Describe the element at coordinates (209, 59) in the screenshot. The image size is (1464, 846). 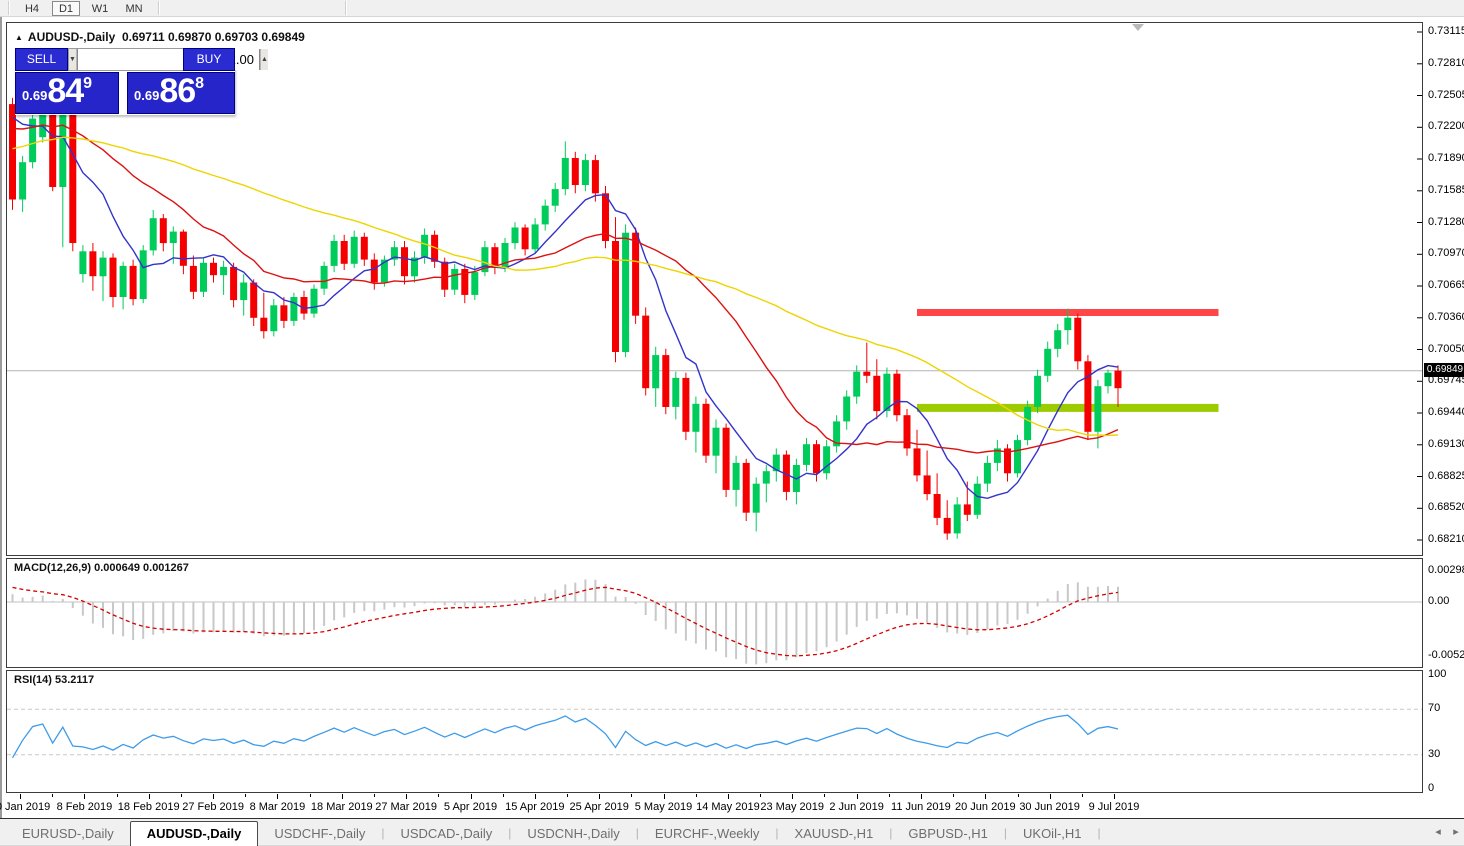
I see `buy-button: BUY` at that location.